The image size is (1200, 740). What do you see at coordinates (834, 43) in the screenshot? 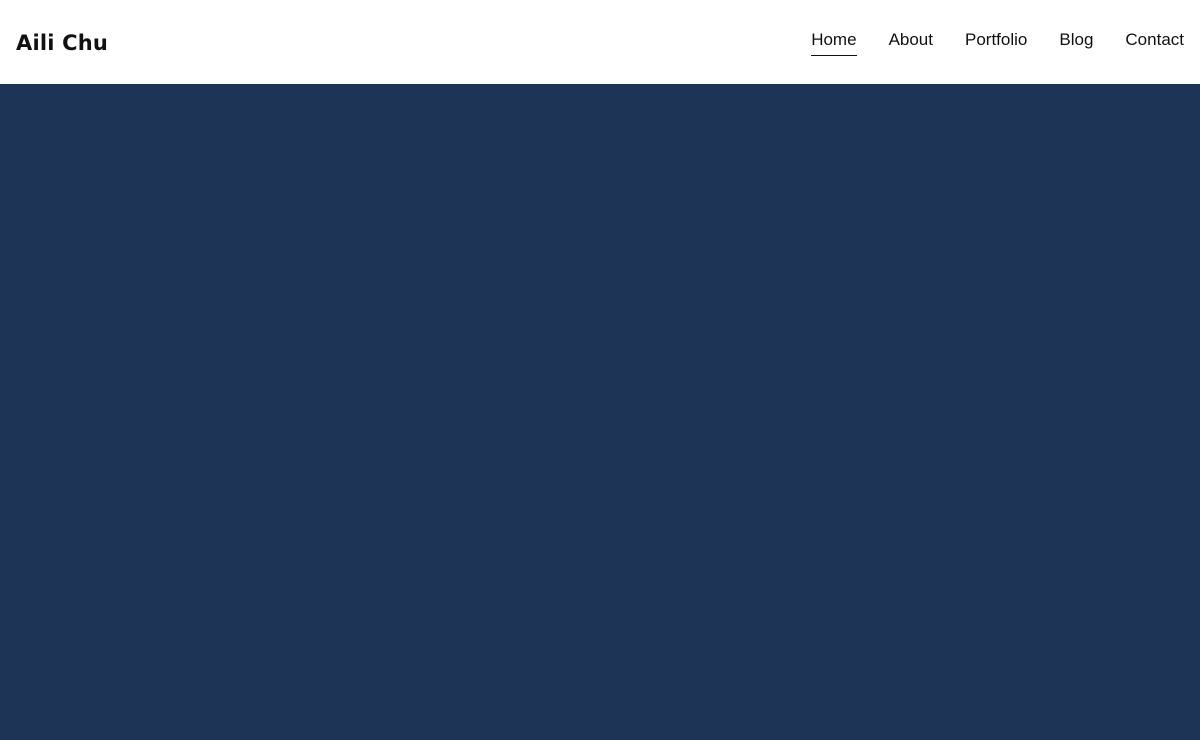
I see `nav-item-home: Home` at bounding box center [834, 43].